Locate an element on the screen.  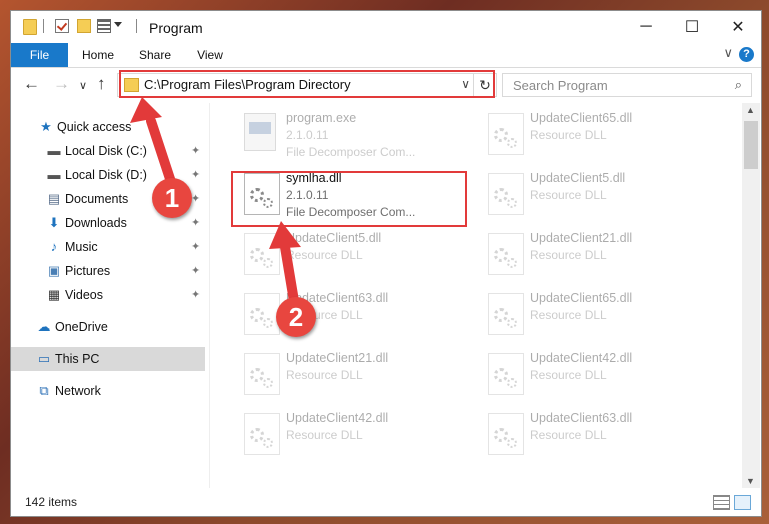
annotation-arrows is located at coordinates (215, 204).